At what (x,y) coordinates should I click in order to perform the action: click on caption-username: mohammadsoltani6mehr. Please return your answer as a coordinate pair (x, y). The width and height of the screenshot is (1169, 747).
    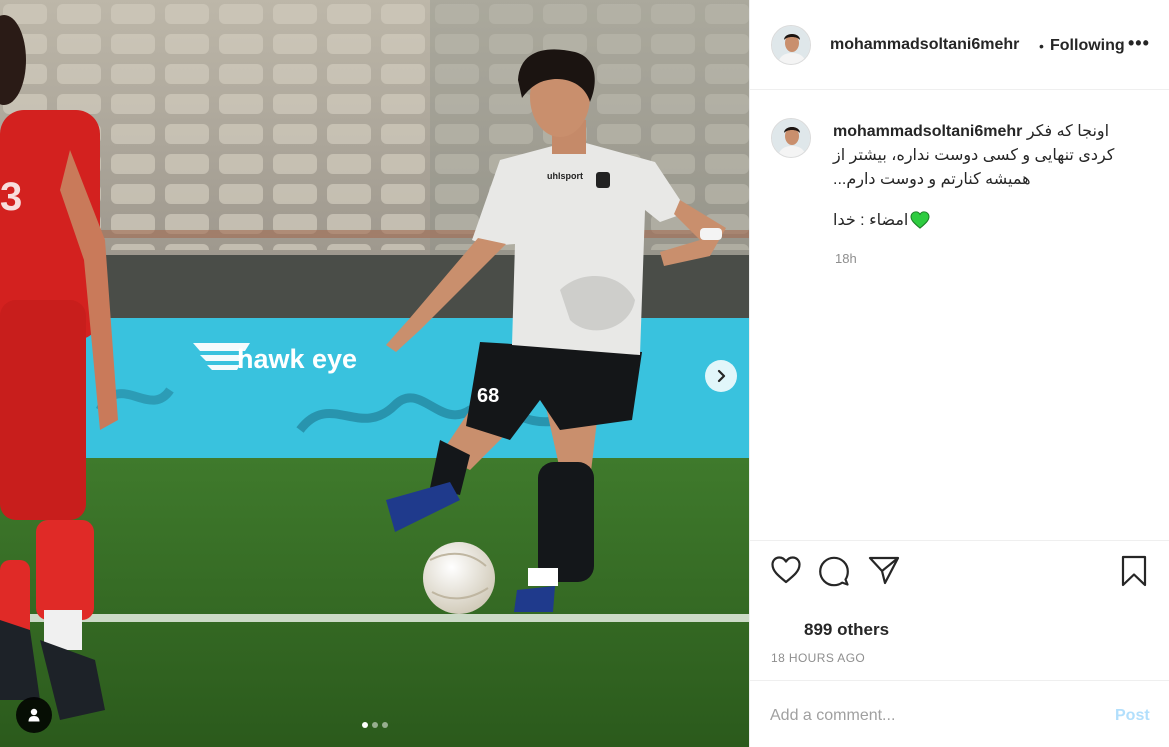
    Looking at the image, I should click on (927, 131).